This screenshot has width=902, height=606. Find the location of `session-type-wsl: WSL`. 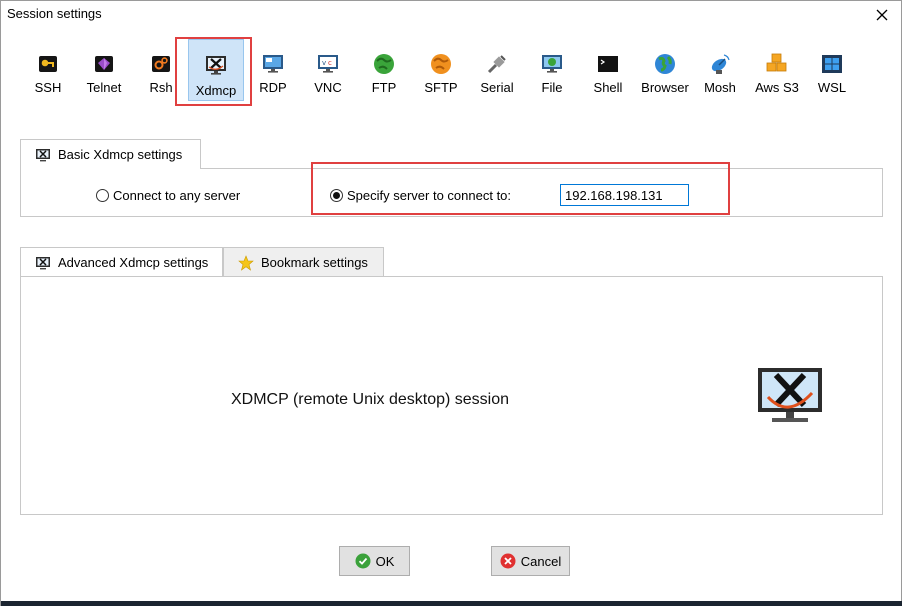

session-type-wsl: WSL is located at coordinates (832, 70).